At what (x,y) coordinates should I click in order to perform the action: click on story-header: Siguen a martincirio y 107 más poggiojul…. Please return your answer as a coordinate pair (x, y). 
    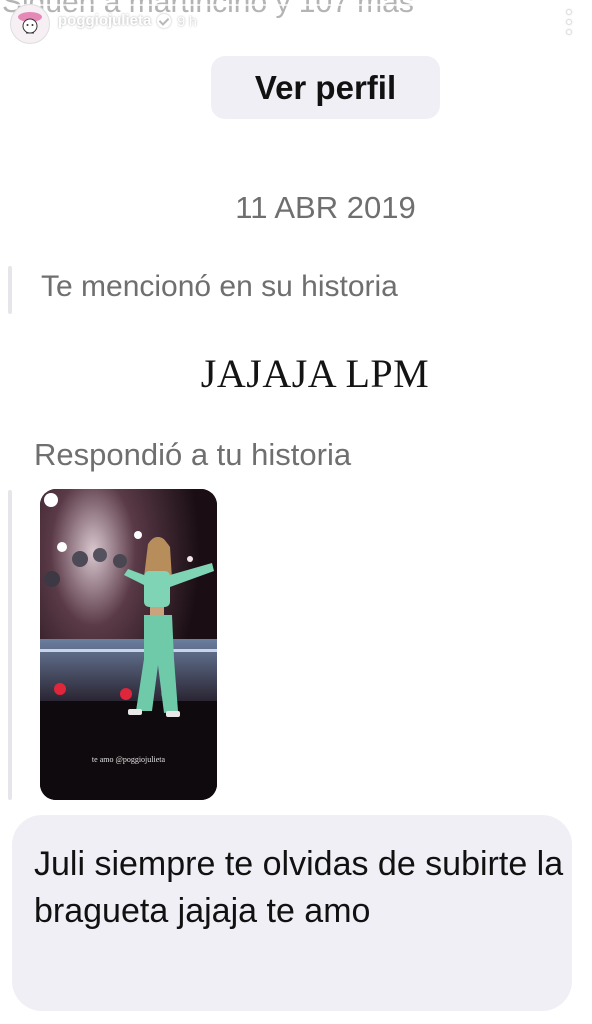
    Looking at the image, I should click on (296, 23).